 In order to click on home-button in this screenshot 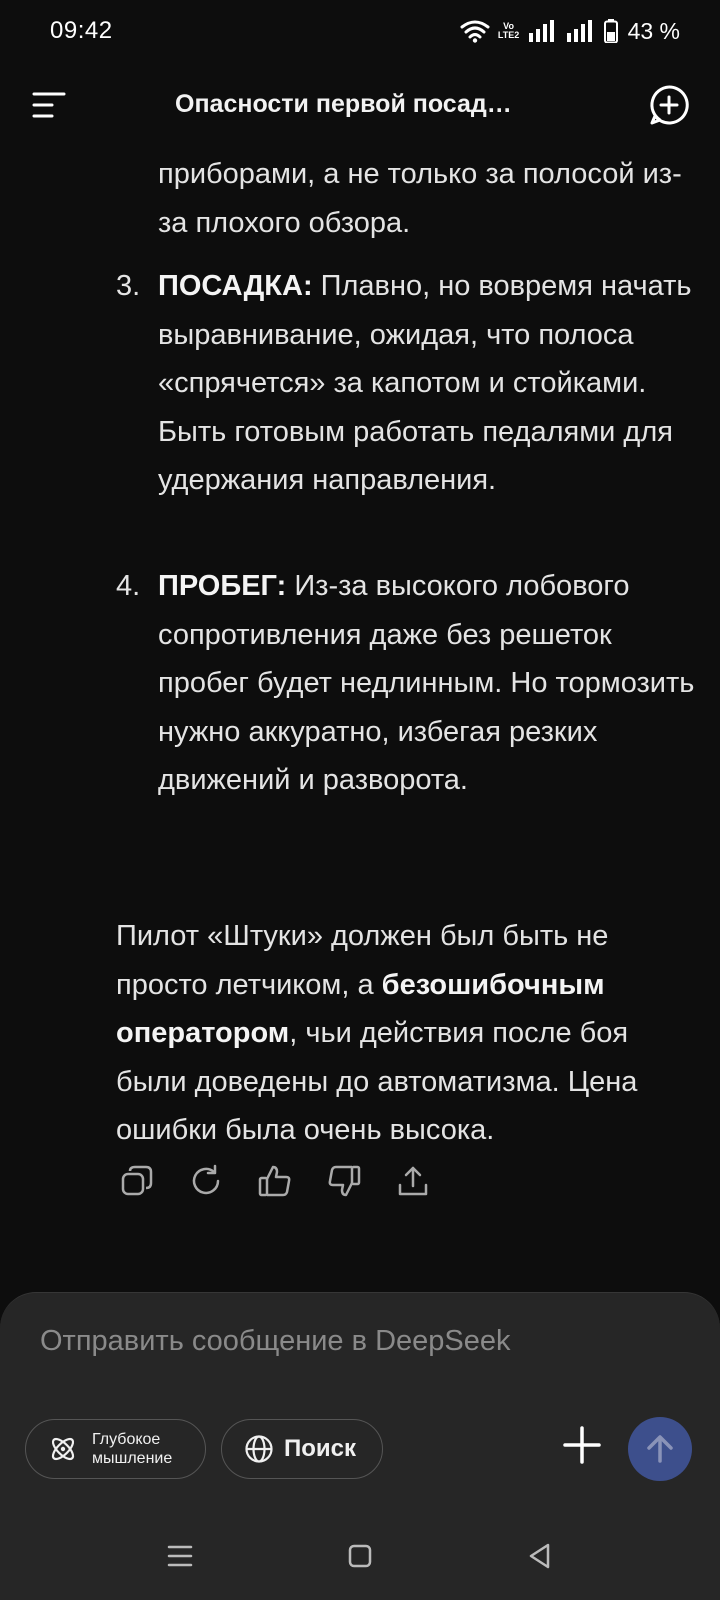, I will do `click(360, 1556)`.